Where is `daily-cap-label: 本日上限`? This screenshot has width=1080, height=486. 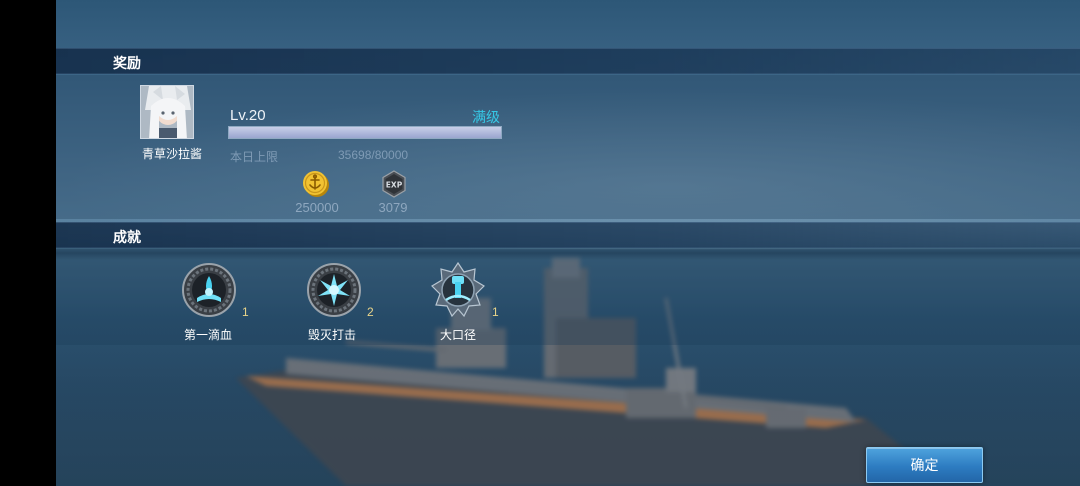
daily-cap-label: 本日上限 is located at coordinates (254, 157).